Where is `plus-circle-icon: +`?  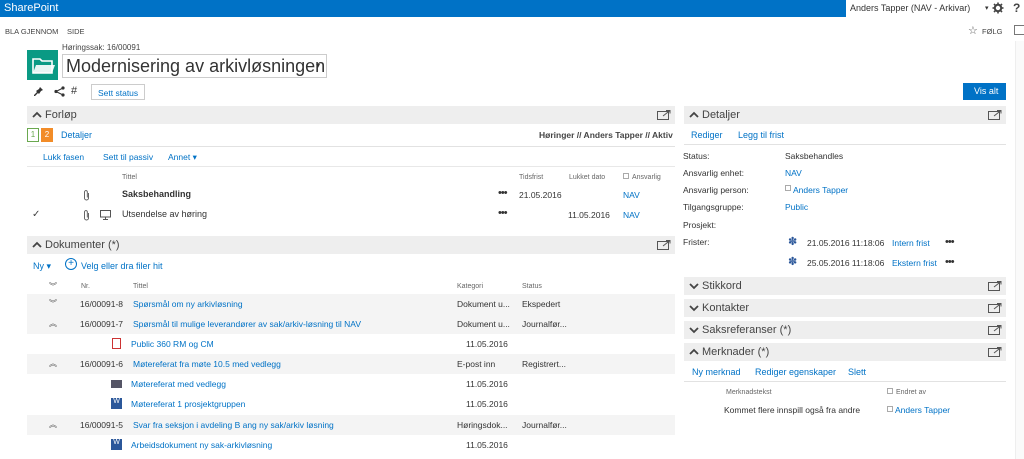 plus-circle-icon: + is located at coordinates (71, 264).